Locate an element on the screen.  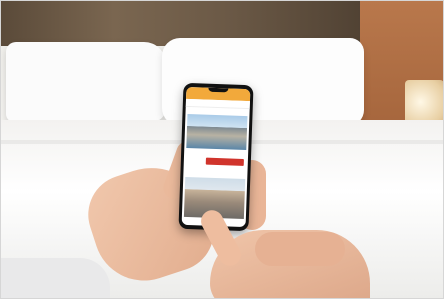
phone-screen is located at coordinates (216, 157).